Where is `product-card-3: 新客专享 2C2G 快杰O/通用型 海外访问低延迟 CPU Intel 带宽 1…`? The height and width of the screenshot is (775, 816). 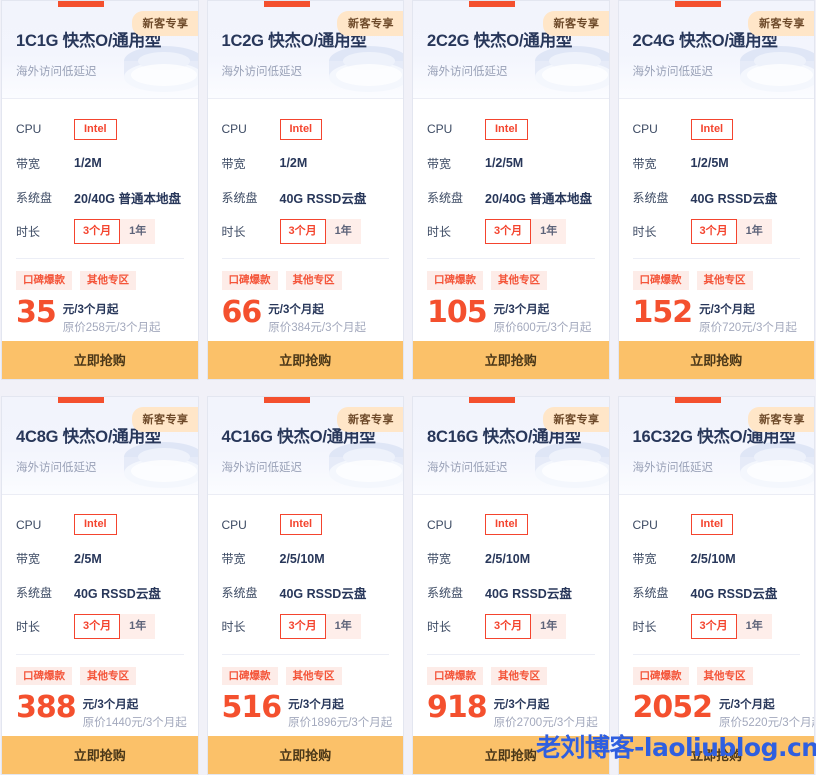 product-card-3: 新客专享 2C2G 快杰O/通用型 海外访问低延迟 CPU Intel 带宽 1… is located at coordinates (511, 190).